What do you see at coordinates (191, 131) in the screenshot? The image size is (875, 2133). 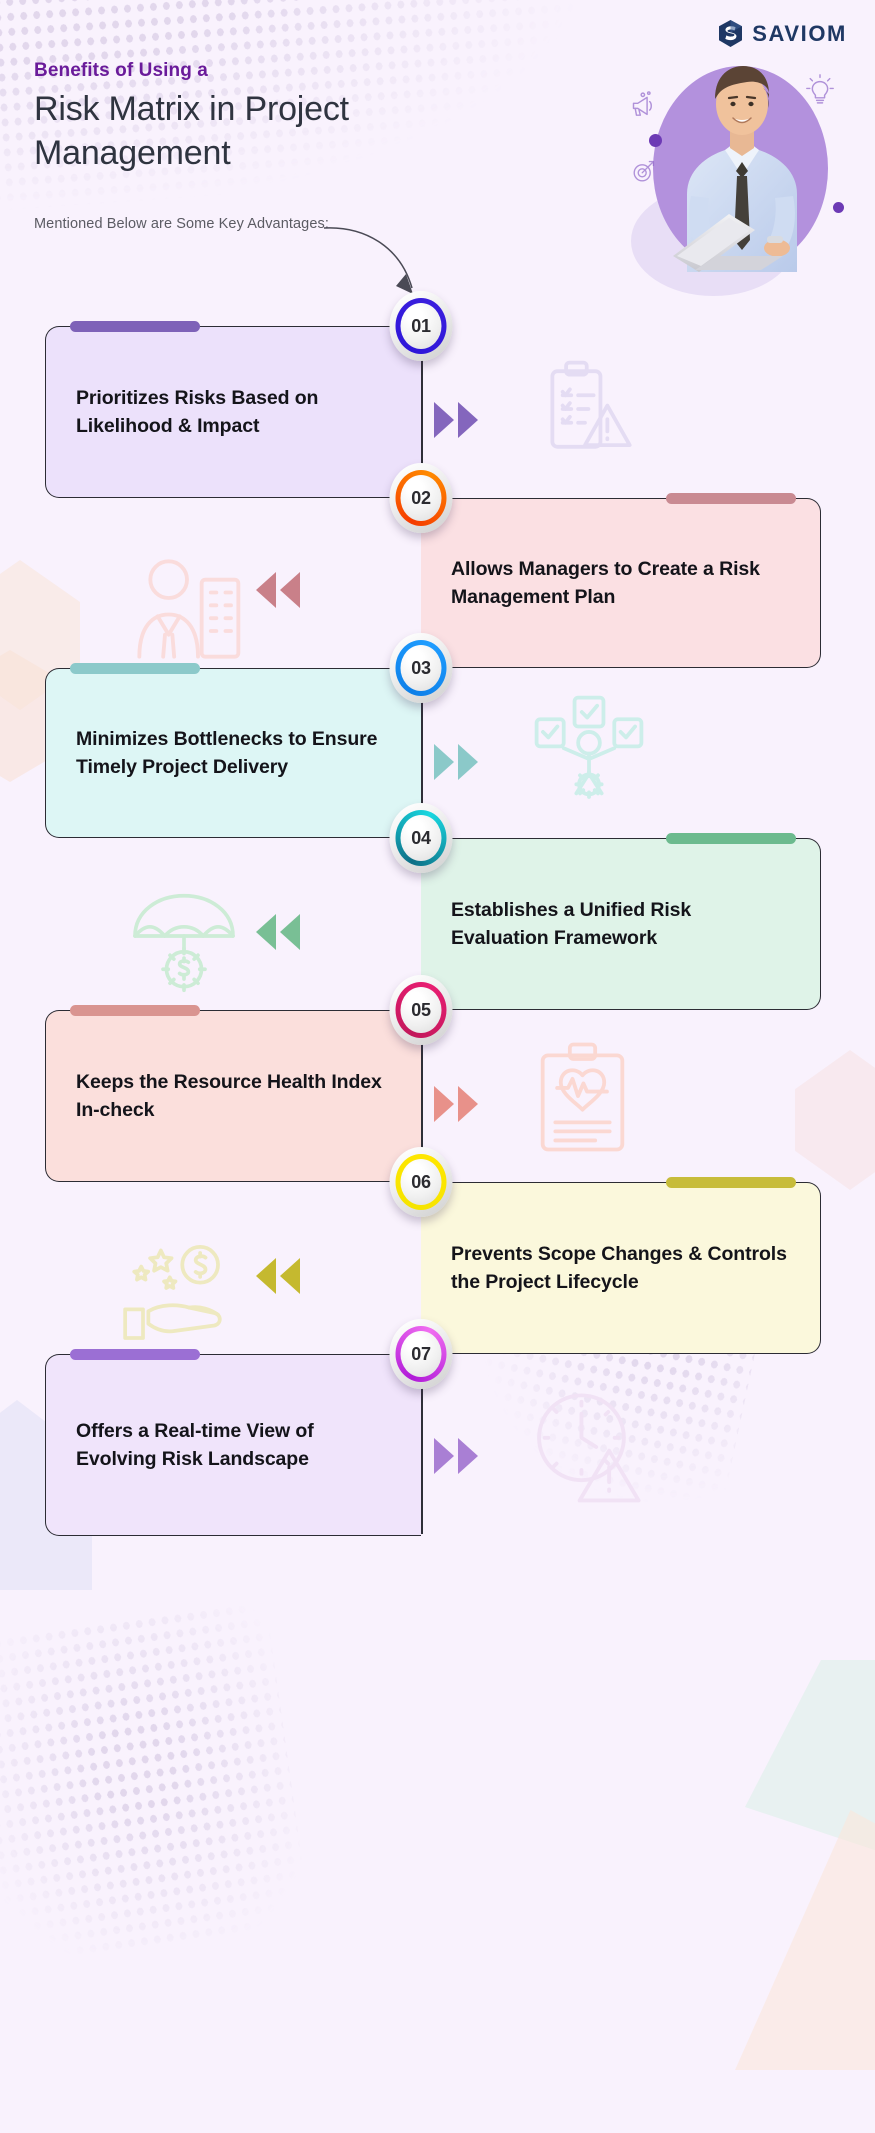 I see `page-title: Risk Matrix in Project Management` at bounding box center [191, 131].